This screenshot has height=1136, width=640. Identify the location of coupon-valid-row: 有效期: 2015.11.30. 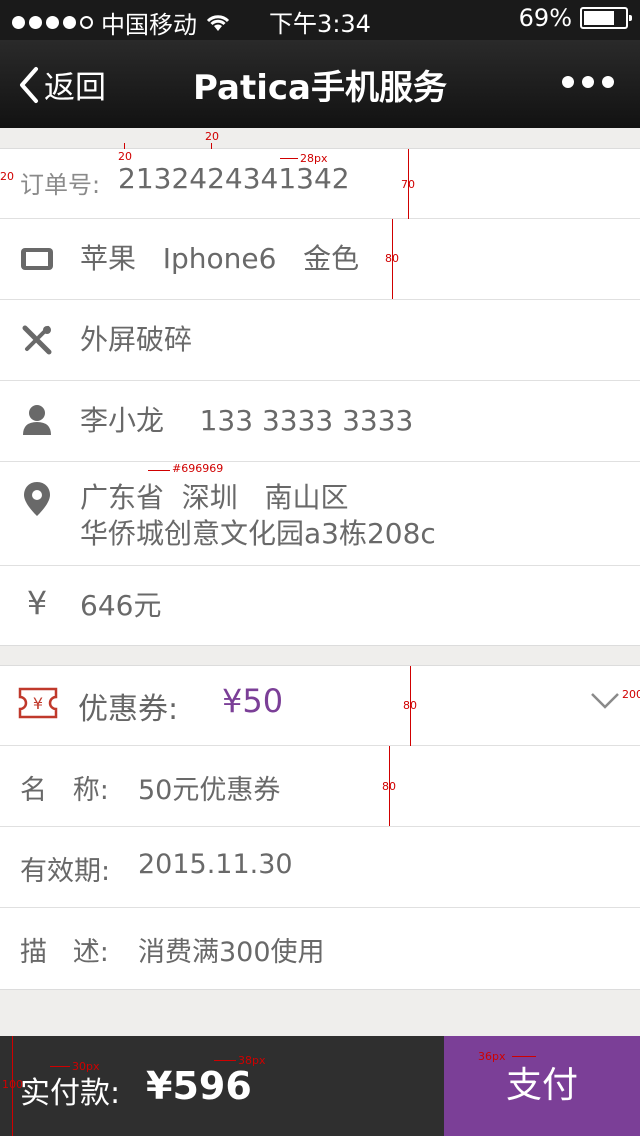
(320, 867).